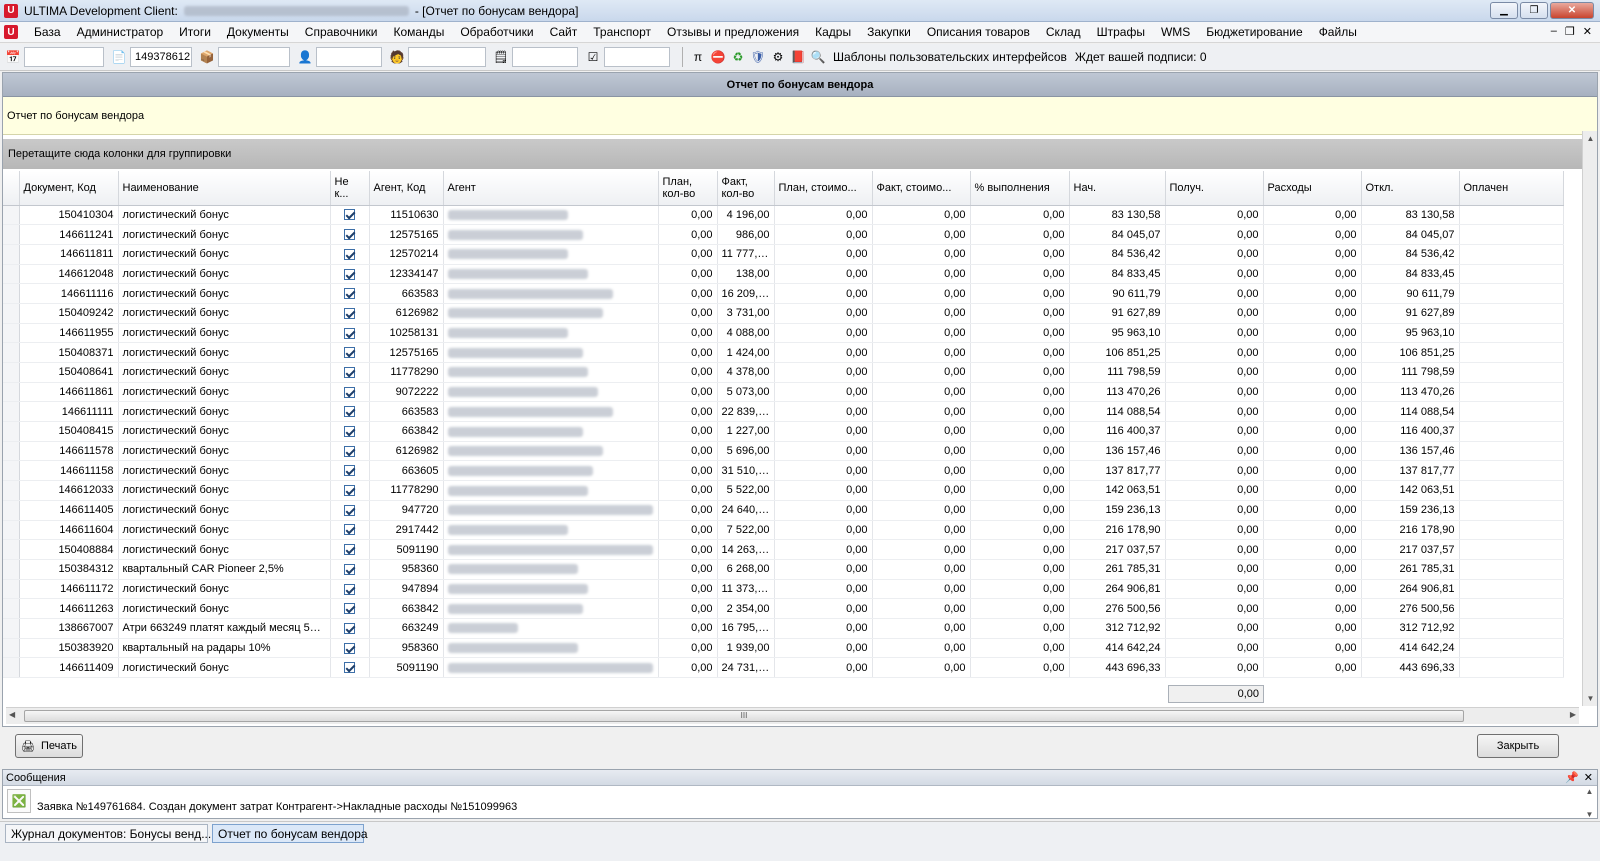  Describe the element at coordinates (496, 32) in the screenshot. I see `menu-item: Обработчики` at that location.